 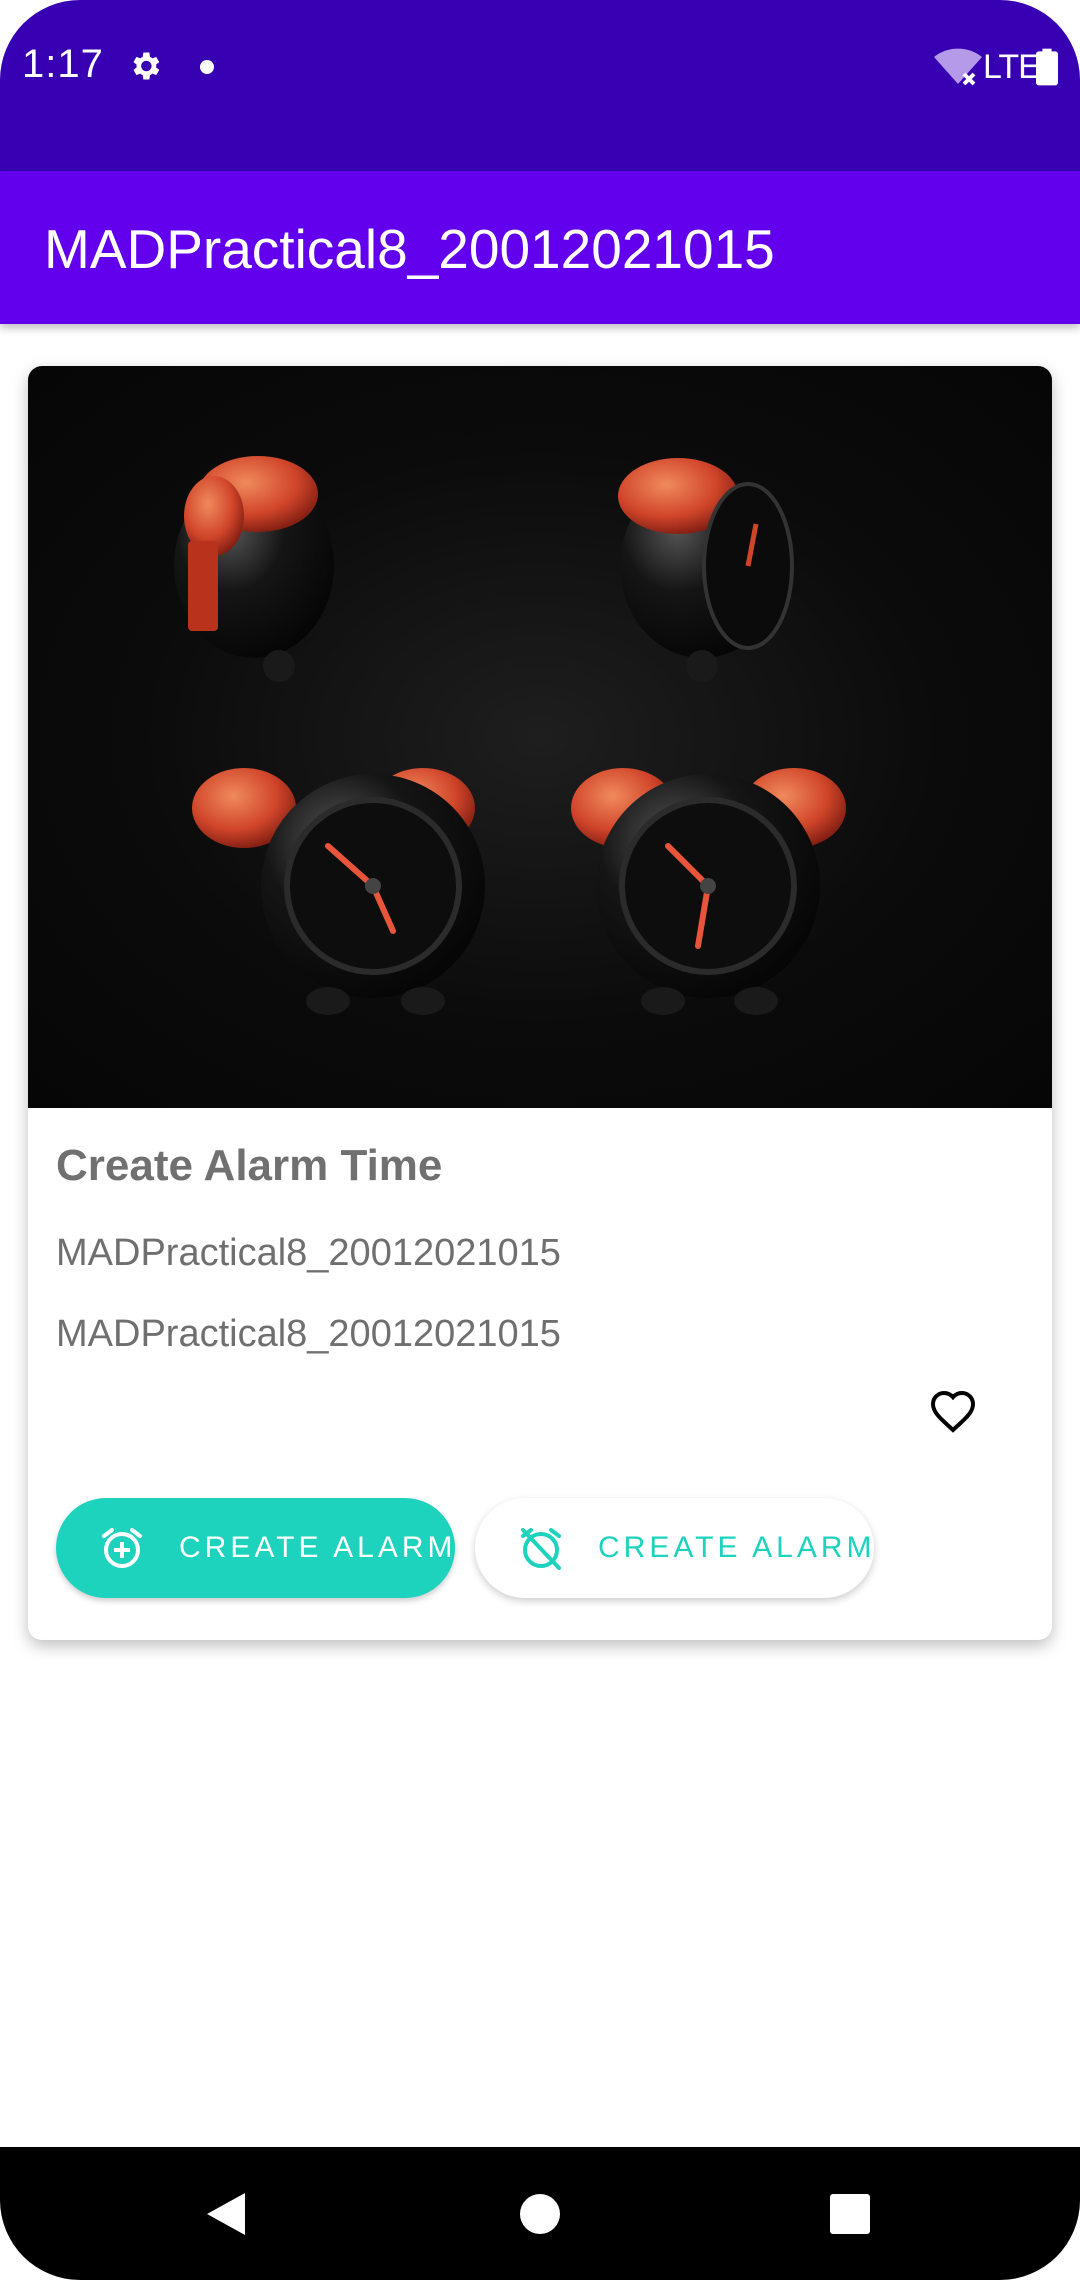 What do you see at coordinates (1047, 67) in the screenshot?
I see `battery-icon` at bounding box center [1047, 67].